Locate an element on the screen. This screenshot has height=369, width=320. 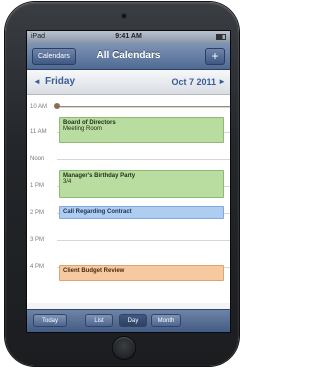
day-header: ◄ Friday Oct 7 2011 ► is located at coordinates (128, 82).